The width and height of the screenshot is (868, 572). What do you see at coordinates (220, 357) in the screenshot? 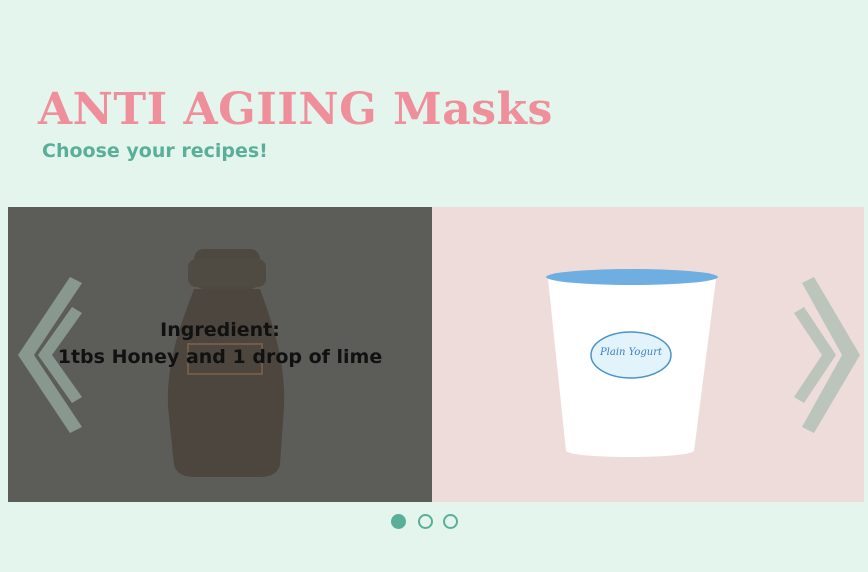
I see `caption-text: 1tbs Honey and 1 drop of lime` at bounding box center [220, 357].